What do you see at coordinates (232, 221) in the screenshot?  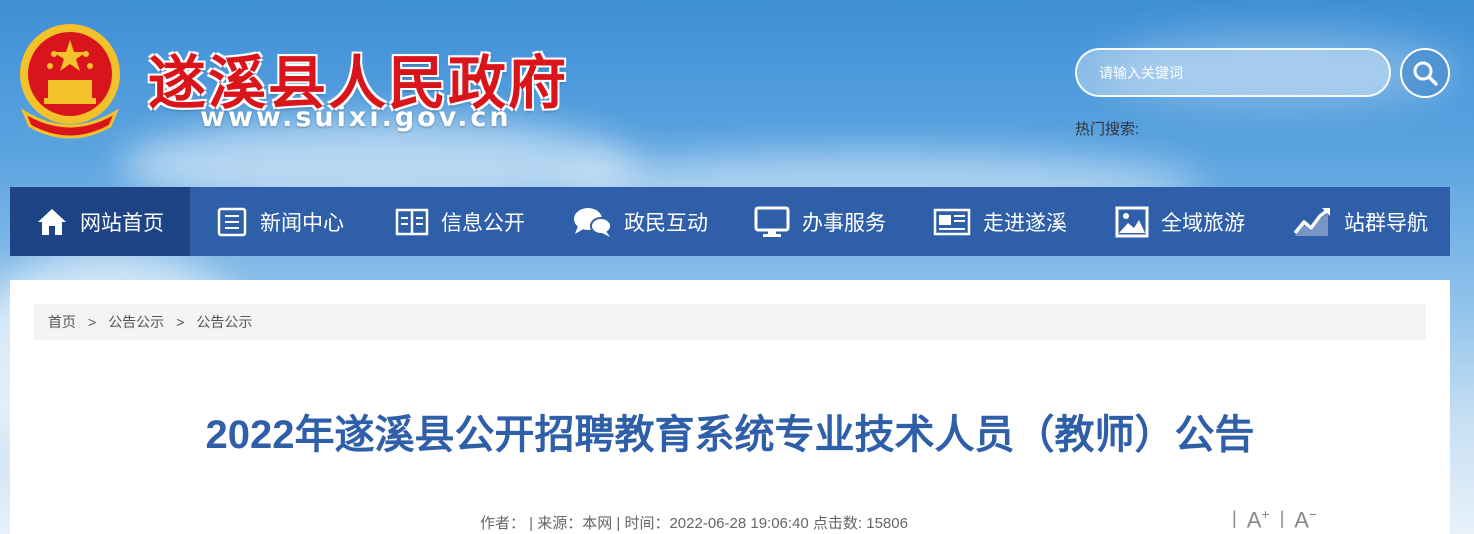 I see `news-icon` at bounding box center [232, 221].